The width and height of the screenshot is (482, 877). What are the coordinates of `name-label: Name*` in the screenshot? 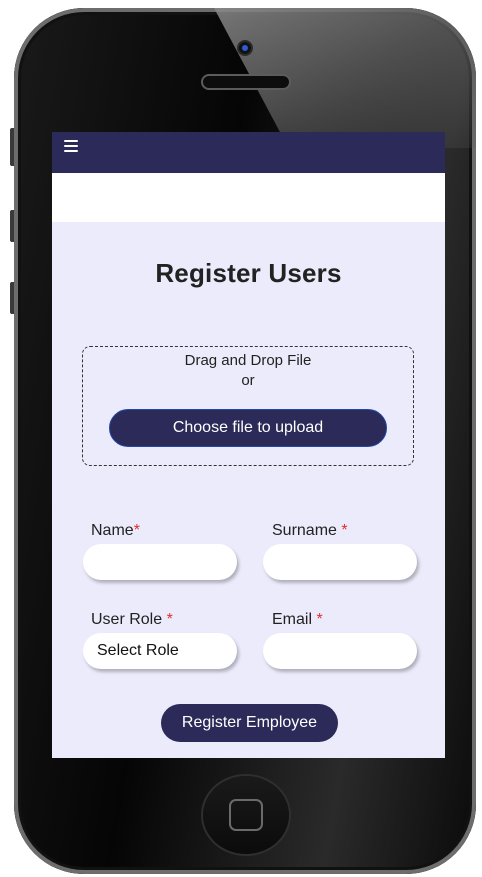 It's located at (115, 531).